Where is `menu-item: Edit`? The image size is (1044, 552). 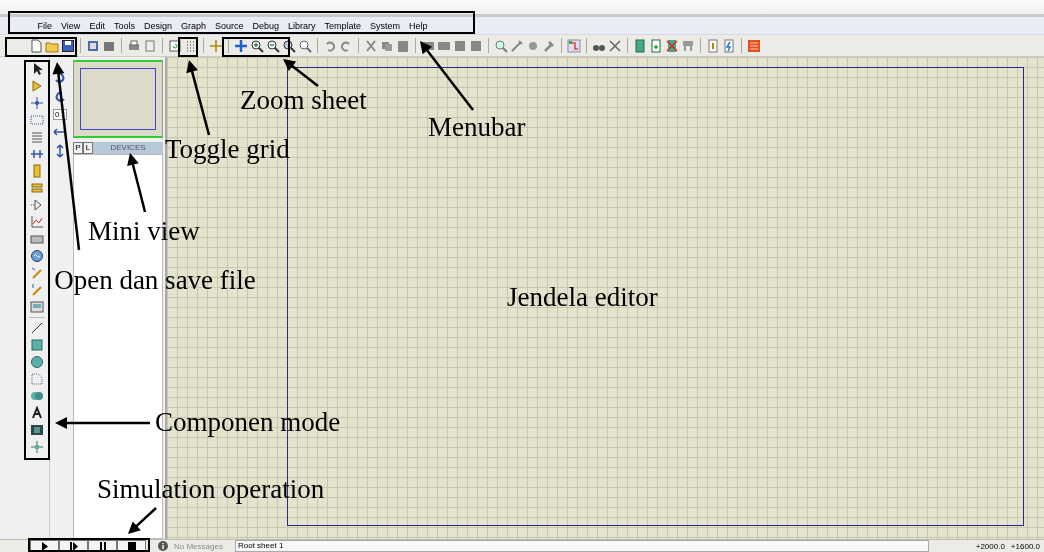 menu-item: Edit is located at coordinates (97, 25).